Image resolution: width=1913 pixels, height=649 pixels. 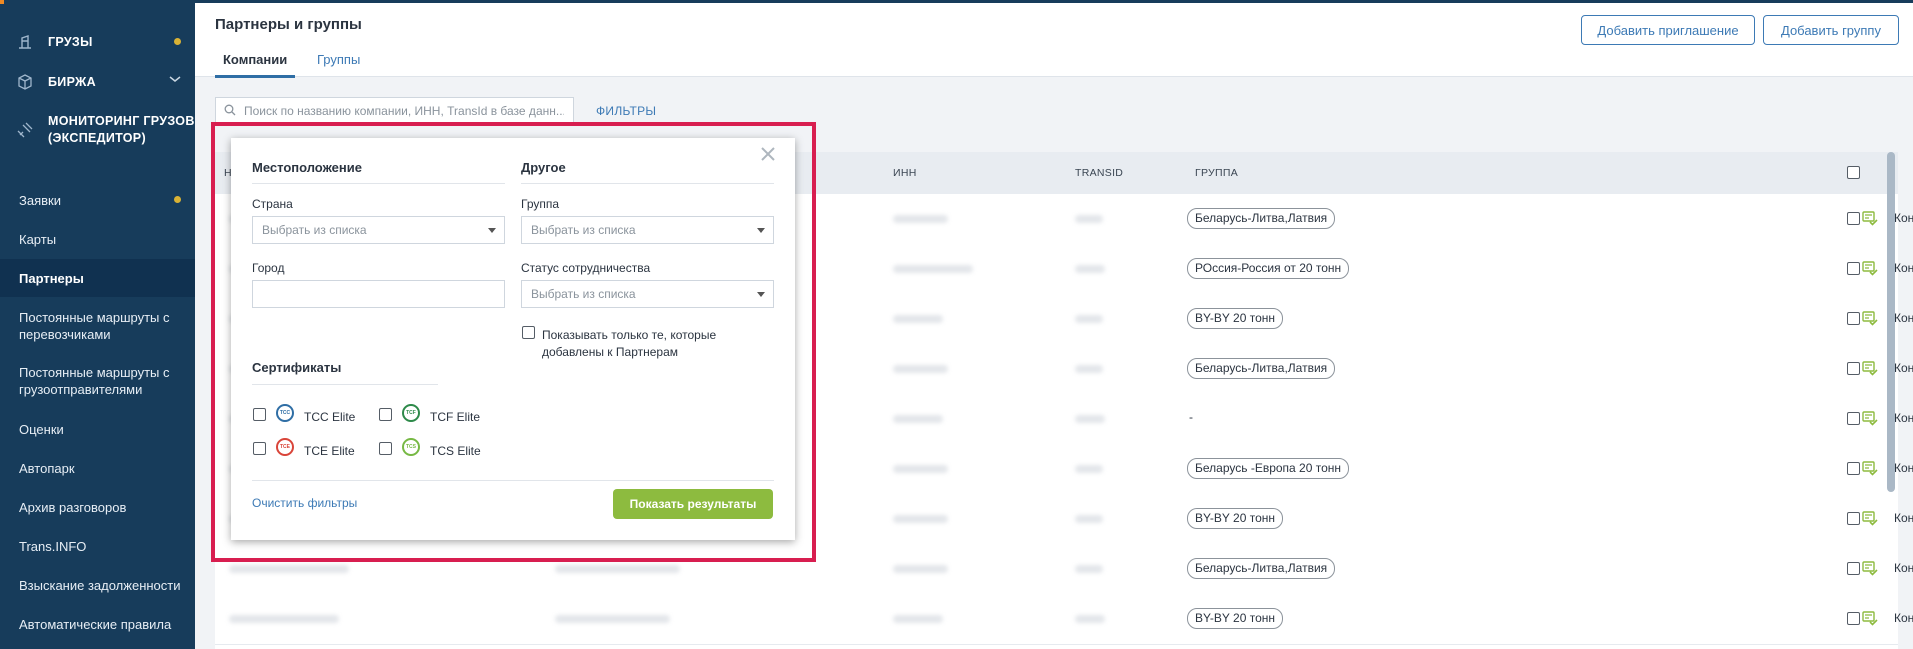 I want to click on sidebar-item-label: Взыскание задолженности, so click(x=100, y=585).